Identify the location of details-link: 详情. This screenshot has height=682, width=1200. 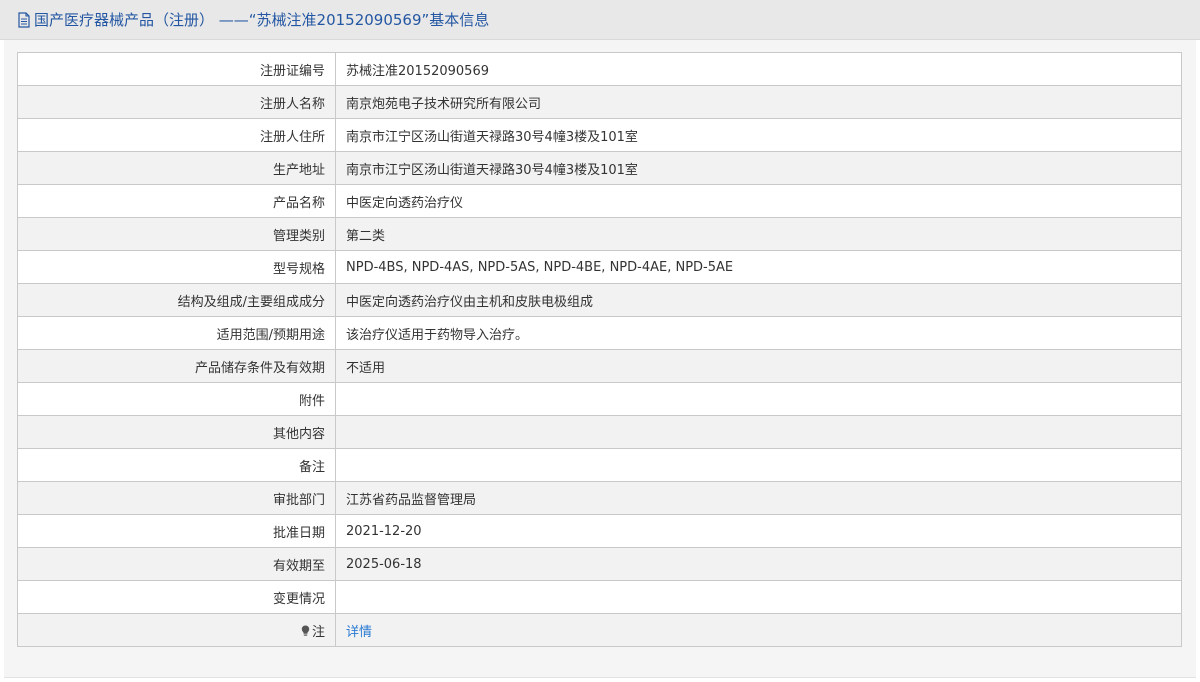
(359, 632).